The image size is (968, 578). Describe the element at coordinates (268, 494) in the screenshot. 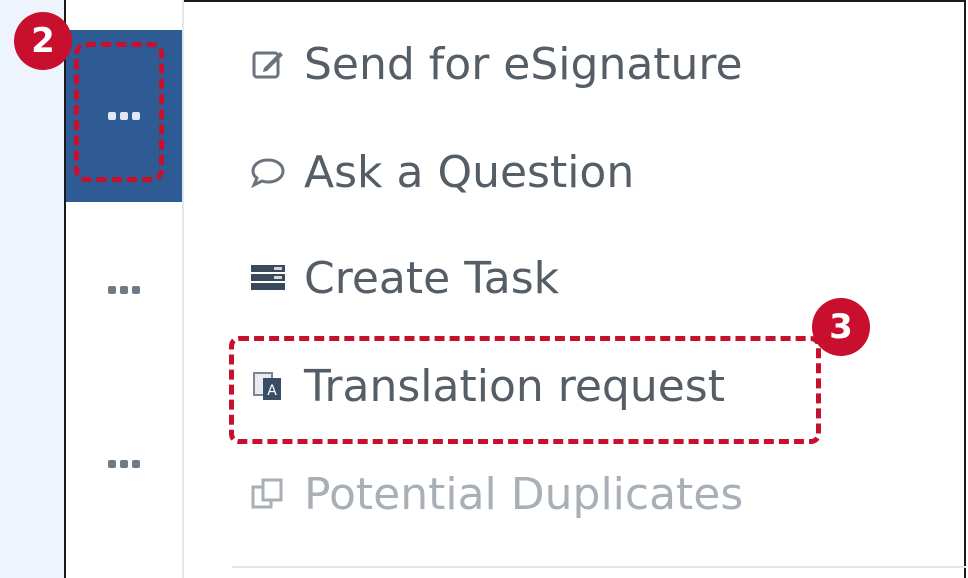

I see `duplicate-icon` at that location.